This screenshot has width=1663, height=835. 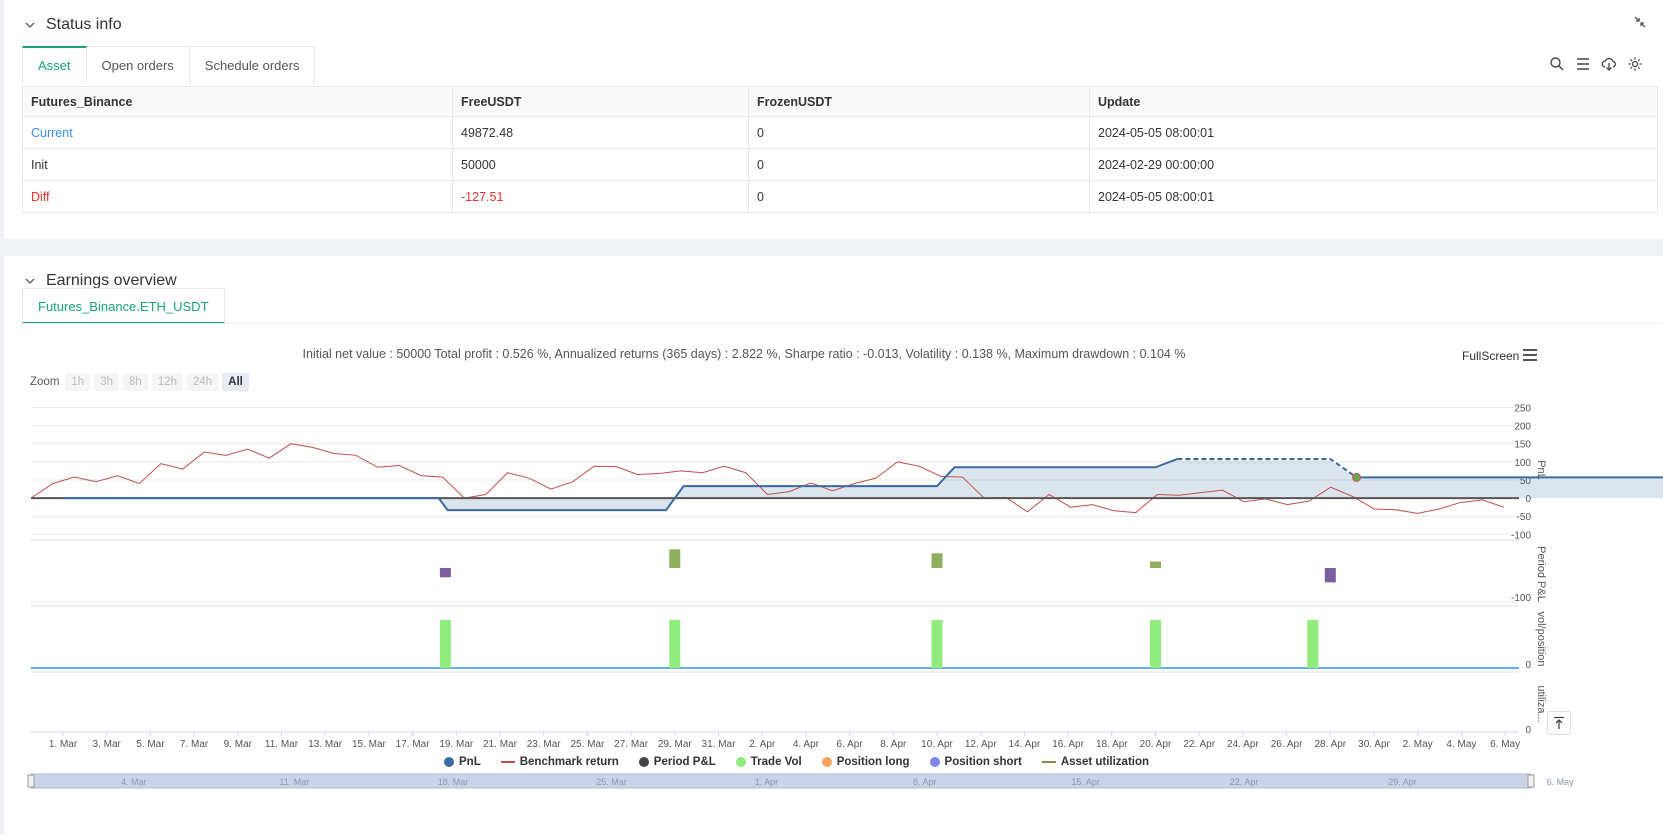 What do you see at coordinates (983, 762) in the screenshot?
I see `legend-label: Position short` at bounding box center [983, 762].